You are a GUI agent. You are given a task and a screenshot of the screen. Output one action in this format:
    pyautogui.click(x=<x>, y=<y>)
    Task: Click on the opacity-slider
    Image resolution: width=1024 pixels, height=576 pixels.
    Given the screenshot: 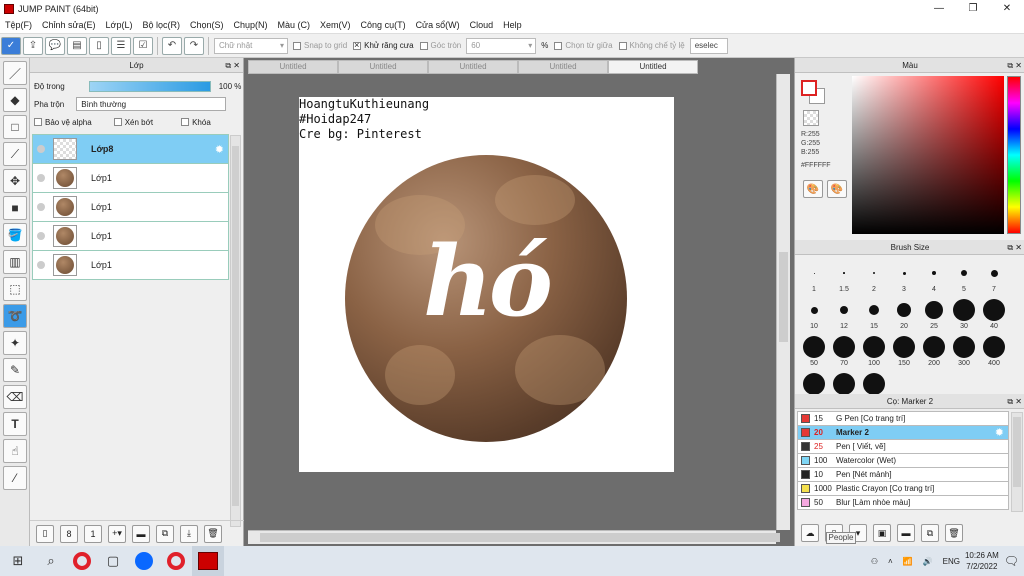 What is the action you would take?
    pyautogui.click(x=149, y=86)
    